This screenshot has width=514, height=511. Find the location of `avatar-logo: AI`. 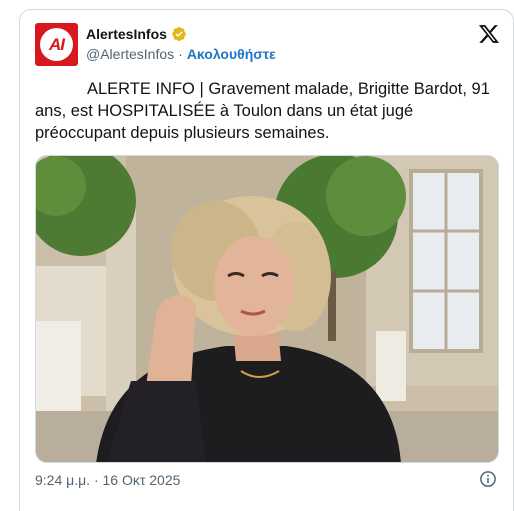

avatar-logo: AI is located at coordinates (56, 44).